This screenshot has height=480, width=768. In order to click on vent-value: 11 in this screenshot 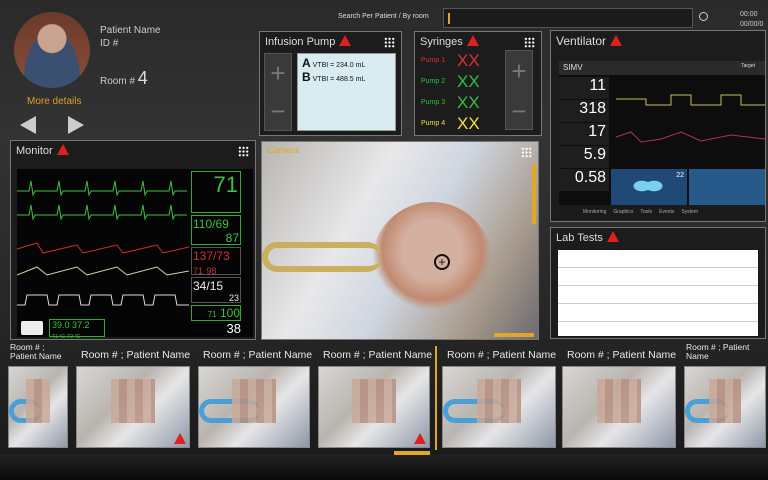, I will do `click(584, 88)`.